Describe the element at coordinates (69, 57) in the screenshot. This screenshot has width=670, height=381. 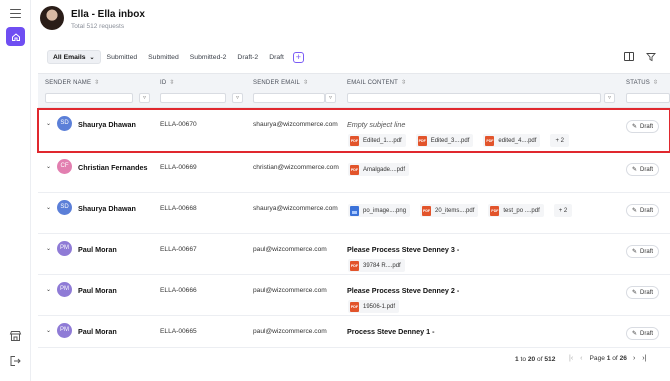
I see `tab-label: All Emails` at that location.